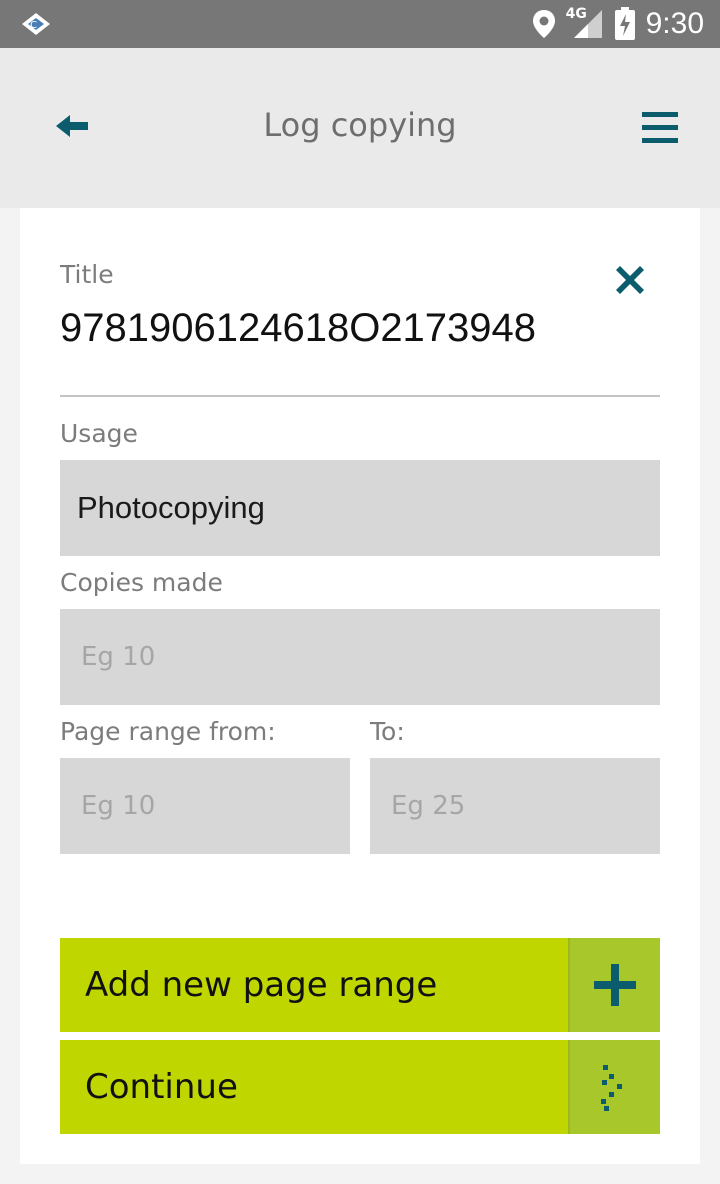 The width and height of the screenshot is (720, 1184). I want to click on divider, so click(360, 396).